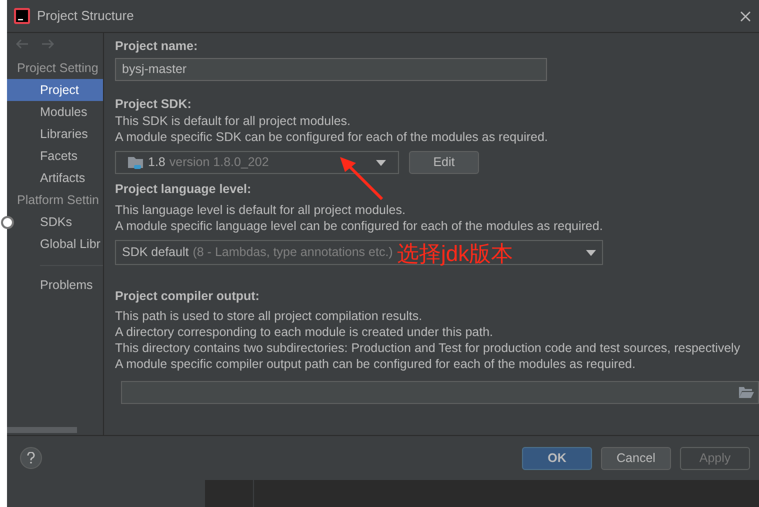 This screenshot has width=759, height=507. What do you see at coordinates (331, 69) in the screenshot?
I see `project-name-field: bysj-master` at bounding box center [331, 69].